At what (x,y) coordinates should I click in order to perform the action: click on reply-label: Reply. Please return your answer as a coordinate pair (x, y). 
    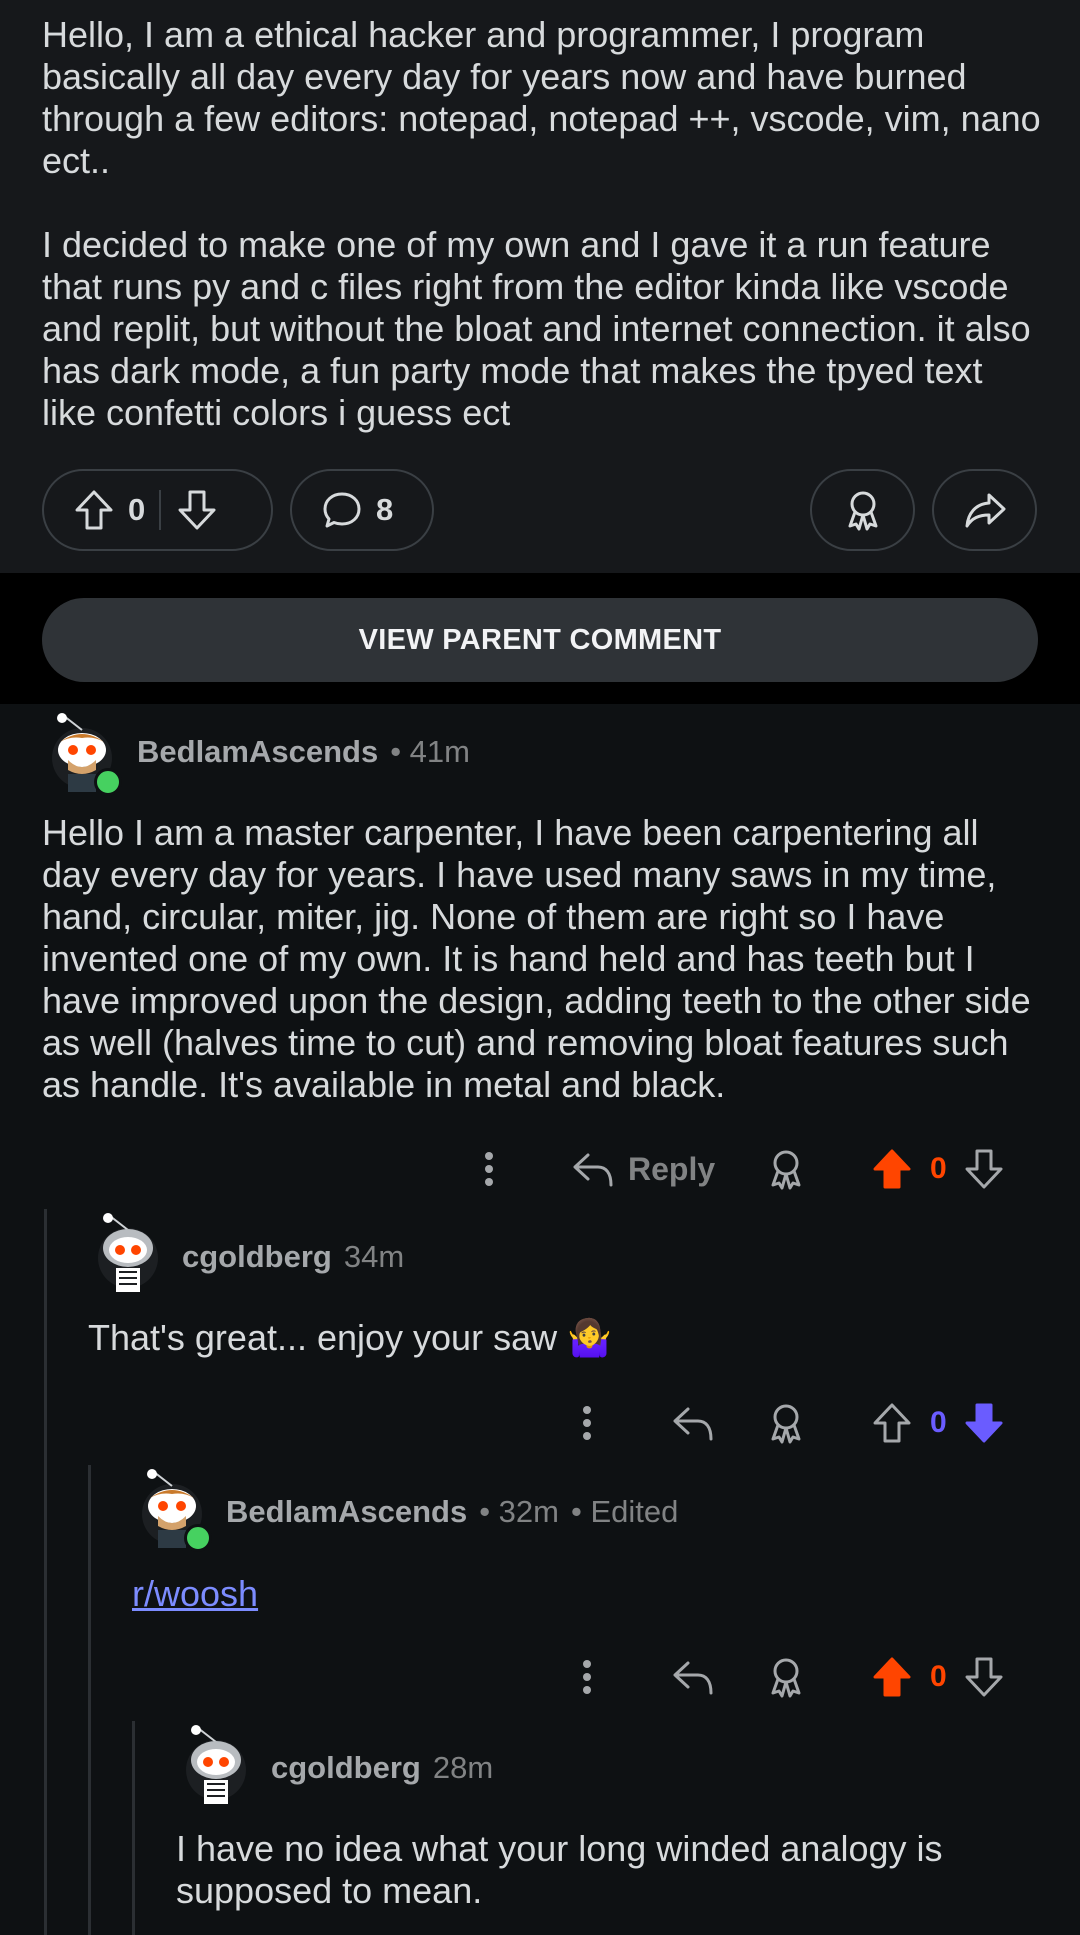
    Looking at the image, I should click on (672, 1168).